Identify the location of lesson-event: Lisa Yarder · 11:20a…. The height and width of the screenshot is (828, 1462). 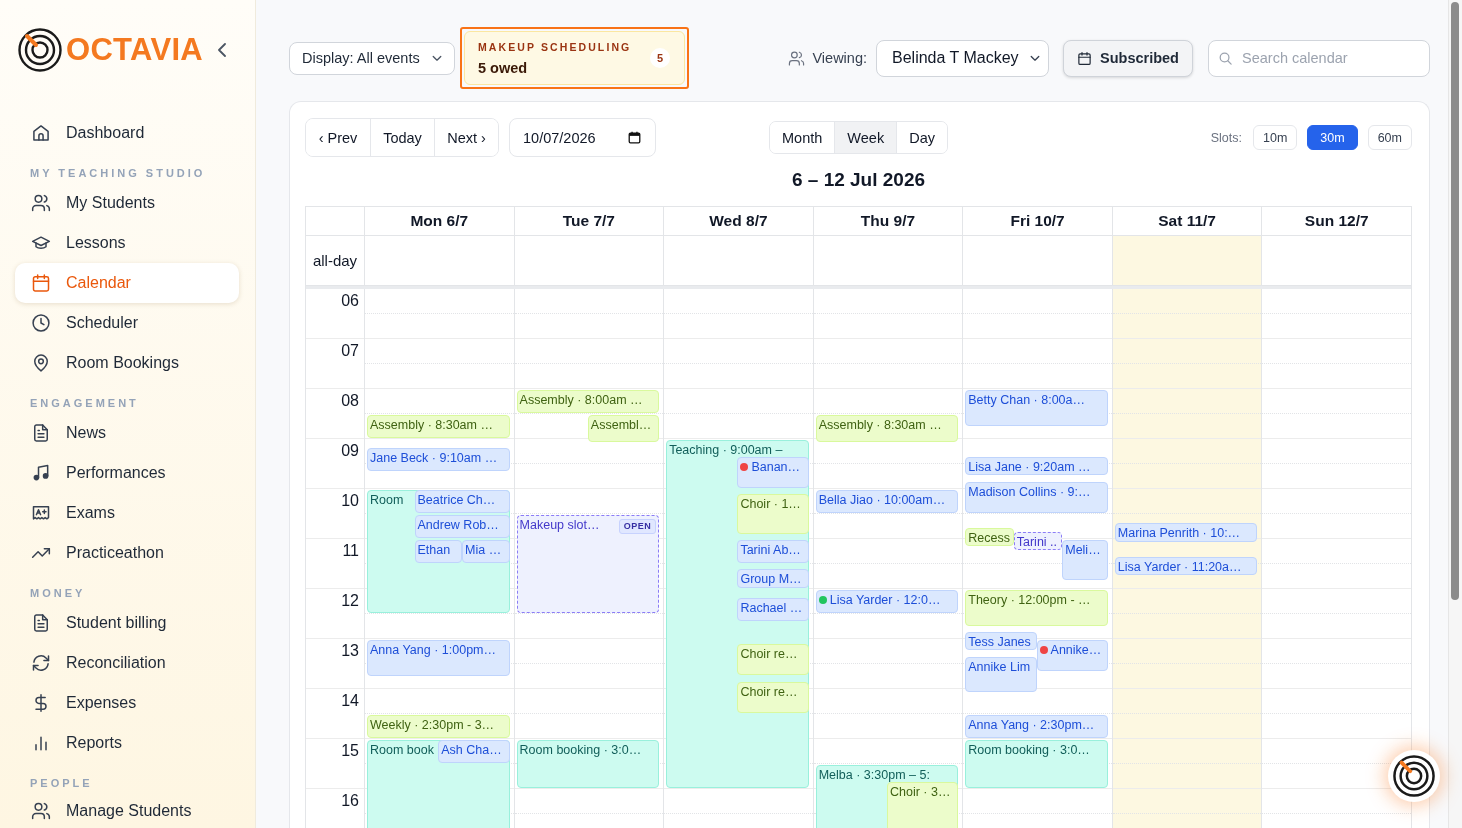
(1186, 566).